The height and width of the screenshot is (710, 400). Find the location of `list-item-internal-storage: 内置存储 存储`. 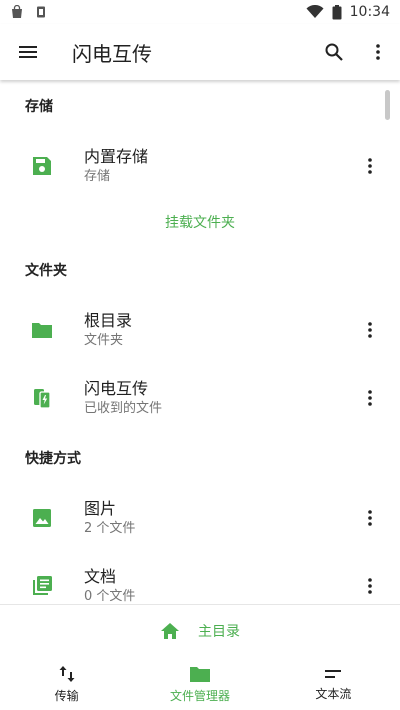

list-item-internal-storage: 内置存储 存储 is located at coordinates (200, 166).